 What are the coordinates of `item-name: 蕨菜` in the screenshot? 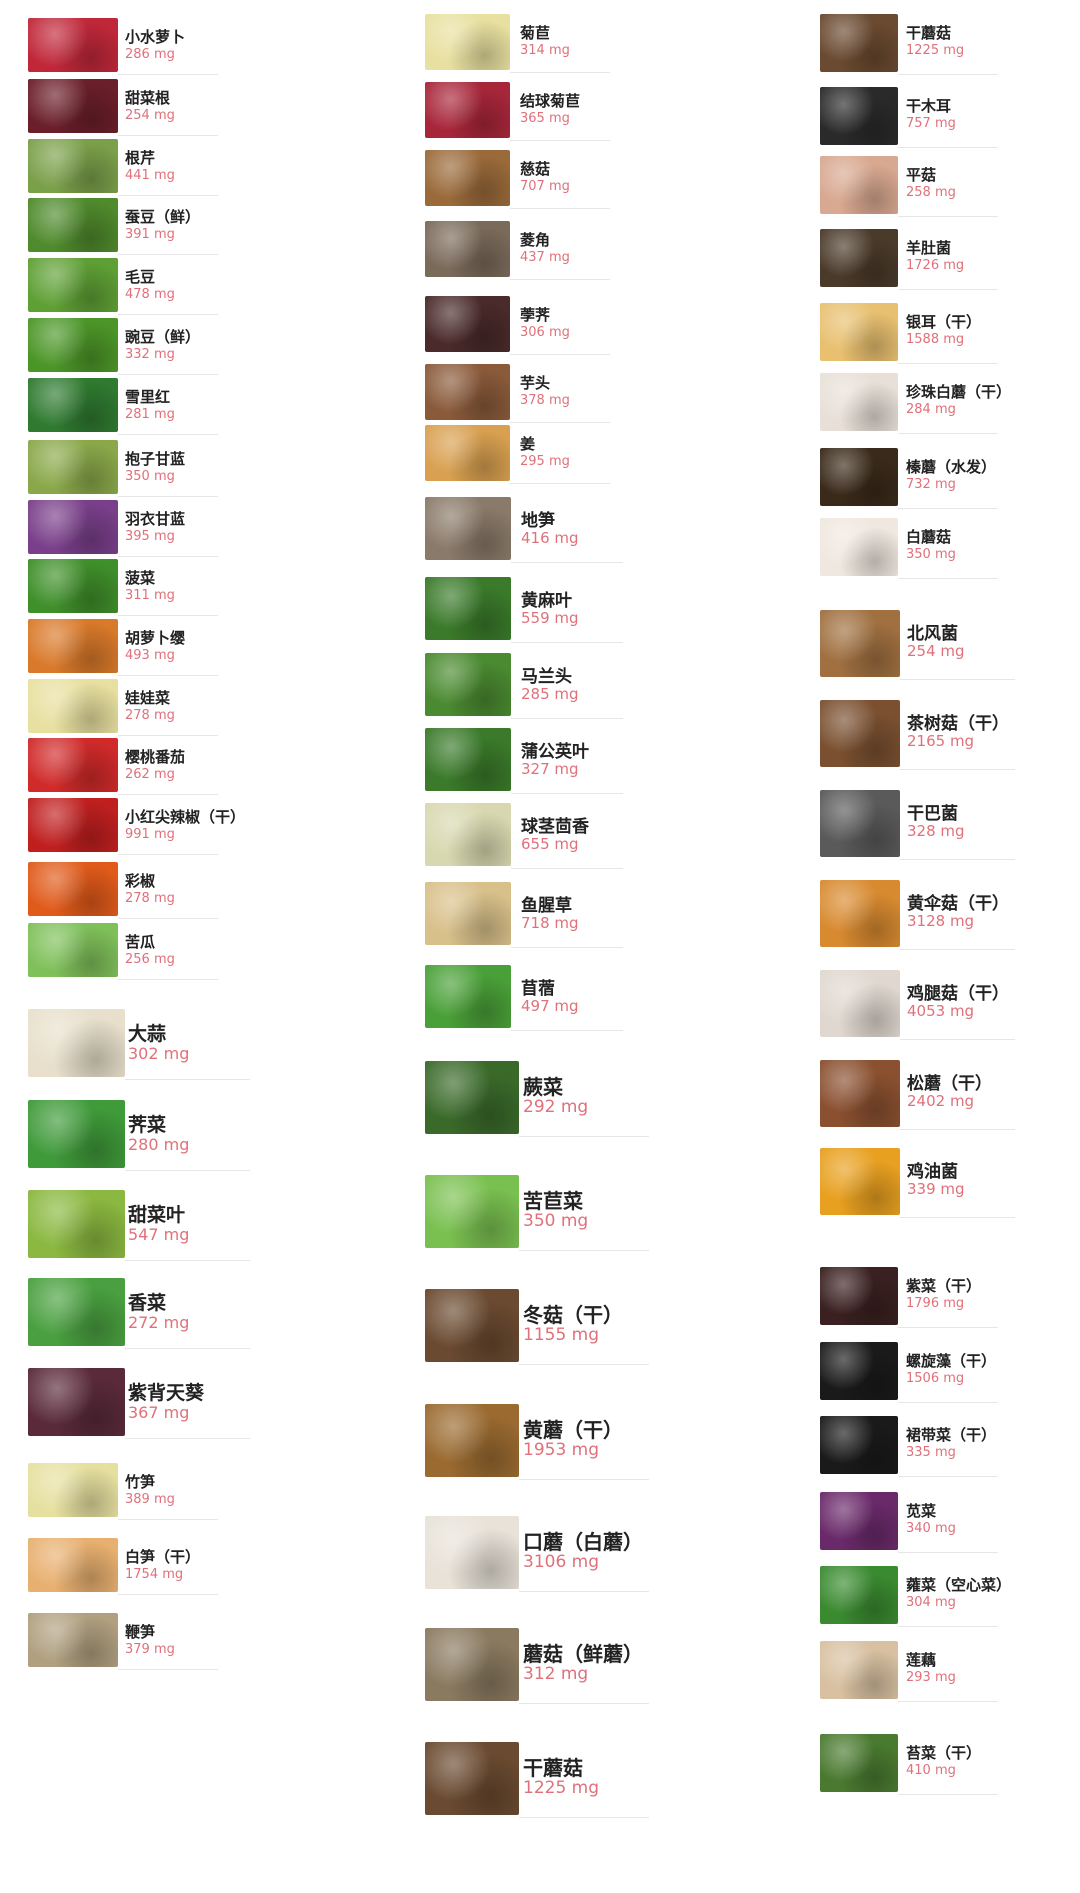 It's located at (543, 1087).